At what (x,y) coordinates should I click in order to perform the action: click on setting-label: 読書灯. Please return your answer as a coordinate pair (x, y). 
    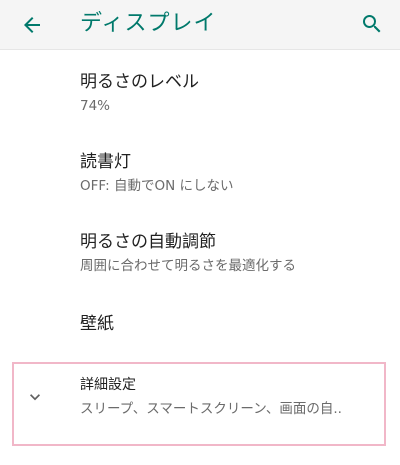
    Looking at the image, I should click on (105, 162).